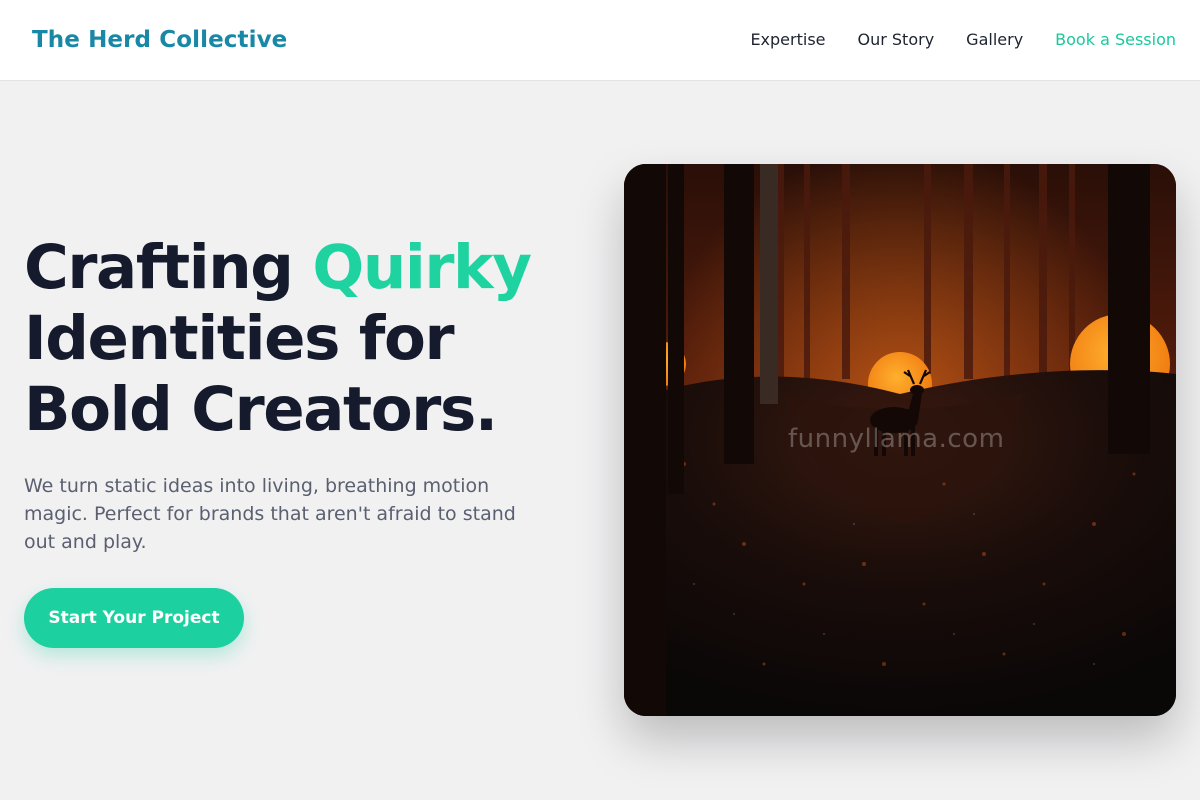 This screenshot has width=1200, height=800. Describe the element at coordinates (168, 267) in the screenshot. I see `hero-title-lead: Crafting` at that location.